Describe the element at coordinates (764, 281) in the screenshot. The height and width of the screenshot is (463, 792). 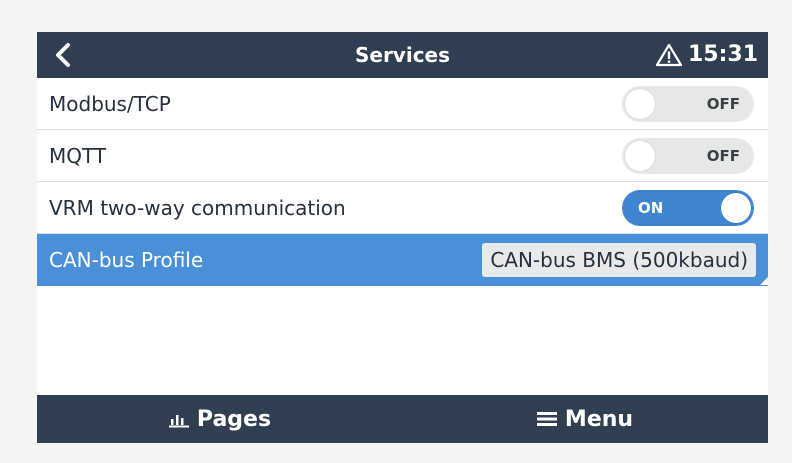
I see `submenu-corner-indicator` at that location.